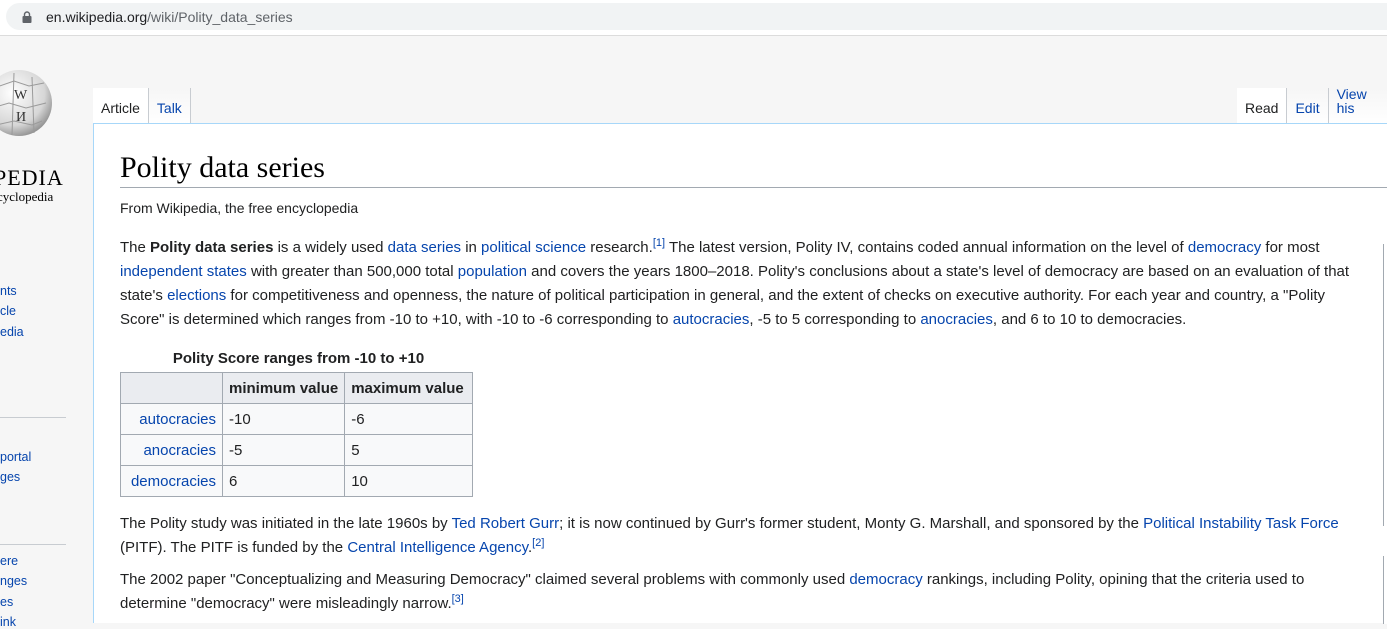 This screenshot has height=629, width=1387. I want to click on table-caption: Polity Score ranges from -10 to +10, so click(298, 358).